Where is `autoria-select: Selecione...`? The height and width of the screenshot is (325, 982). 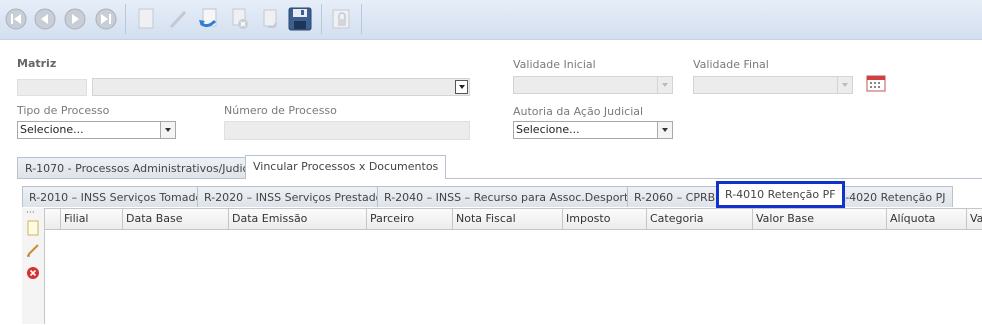 autoria-select: Selecione... is located at coordinates (593, 130).